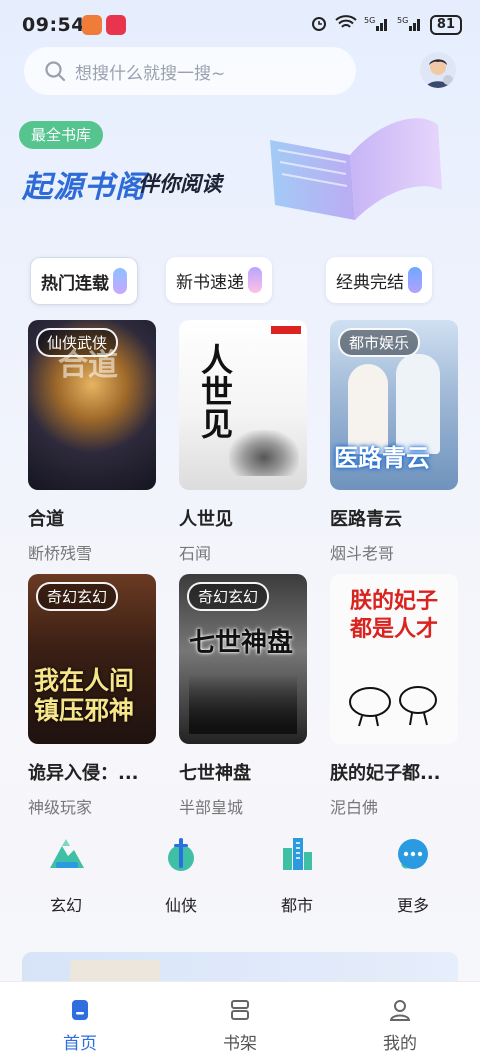  Describe the element at coordinates (241, 643) in the screenshot. I see `cover-title: 七世神盘` at that location.